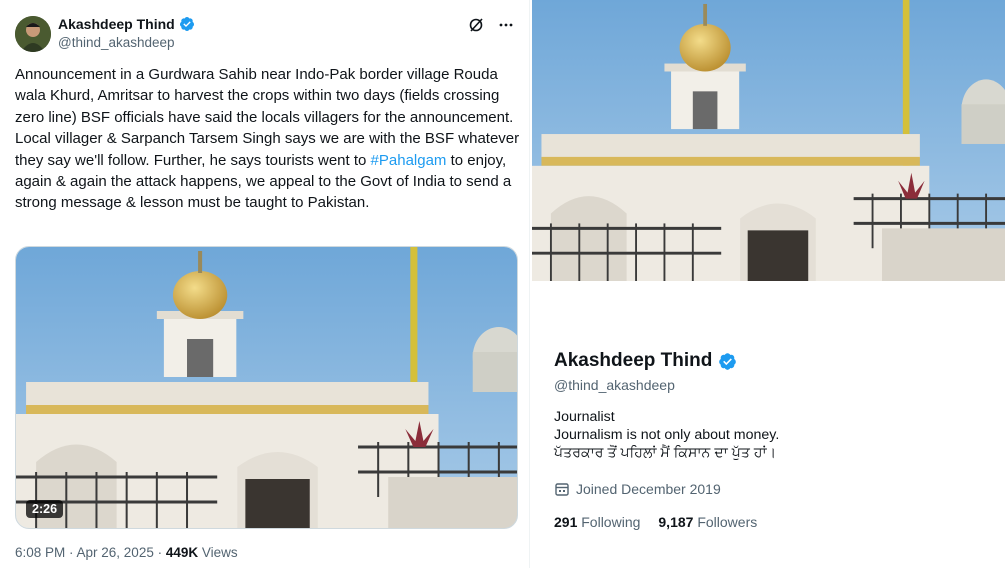 The width and height of the screenshot is (1005, 568). I want to click on grok-icon, so click(476, 25).